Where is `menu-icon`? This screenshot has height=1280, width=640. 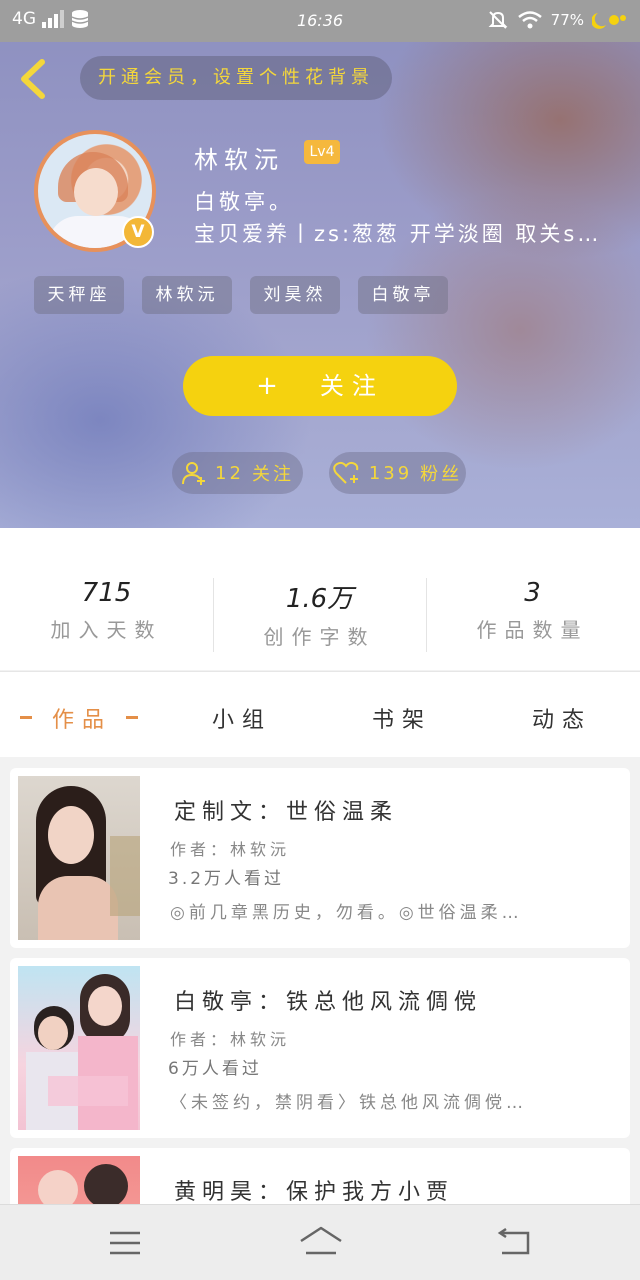 menu-icon is located at coordinates (125, 1243).